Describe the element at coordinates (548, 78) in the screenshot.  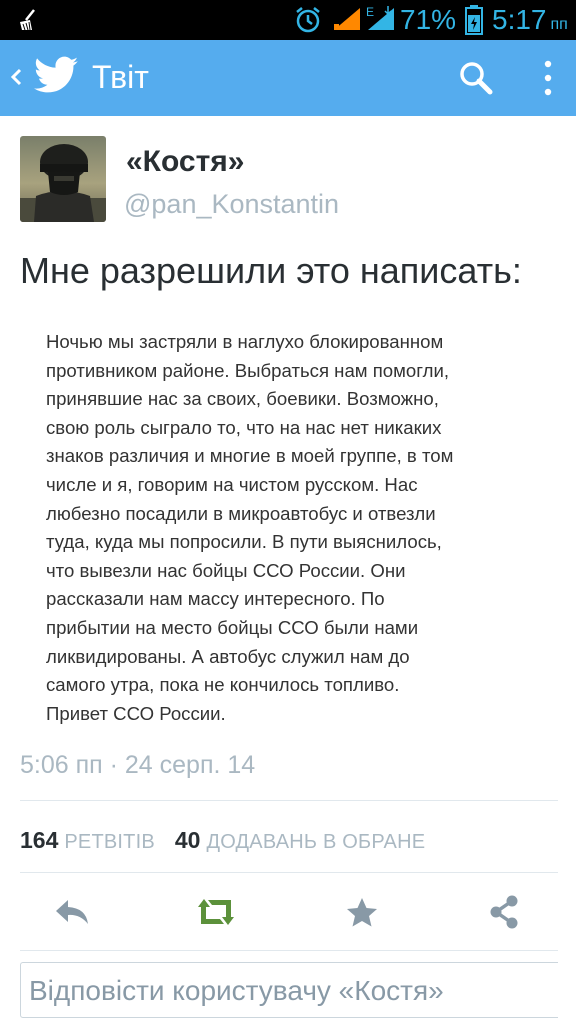
I see `overflow-menu-icon` at that location.